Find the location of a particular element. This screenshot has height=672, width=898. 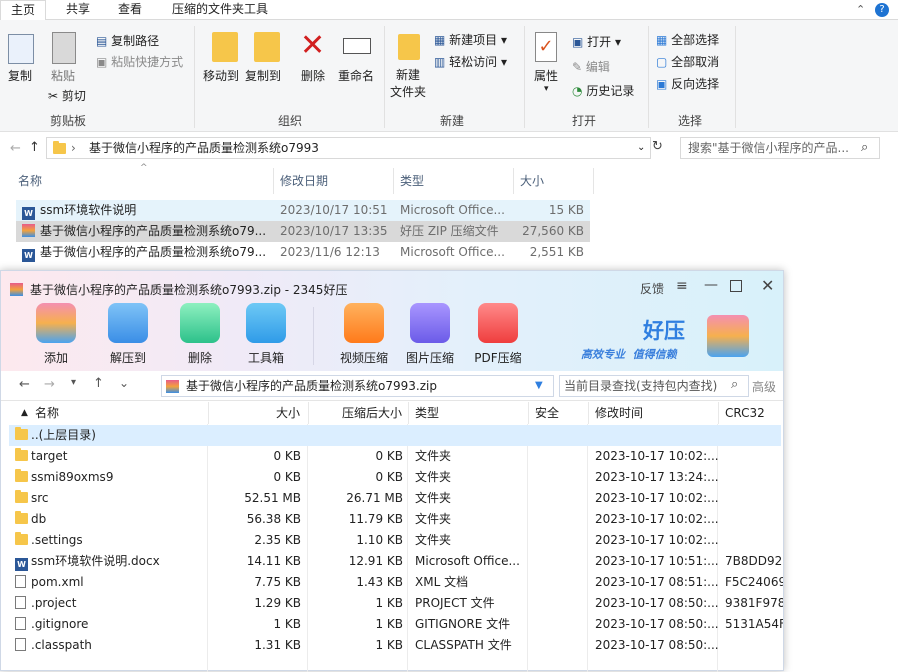

scissors-icon: ✂ is located at coordinates (53, 96).